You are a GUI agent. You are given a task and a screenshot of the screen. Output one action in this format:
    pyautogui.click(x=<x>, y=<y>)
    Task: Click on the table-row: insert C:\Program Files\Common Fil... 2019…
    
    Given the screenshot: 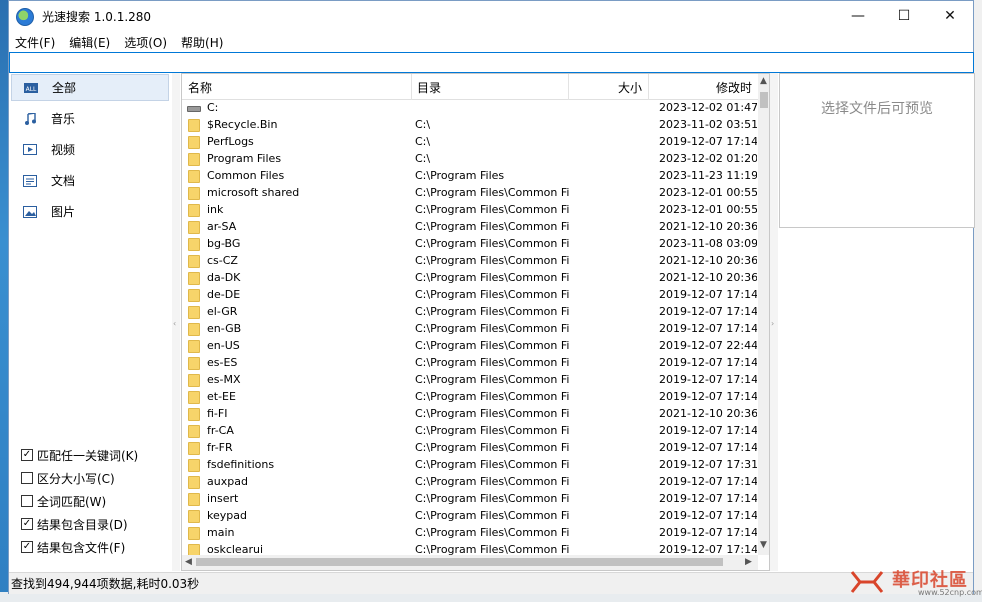 What is the action you would take?
    pyautogui.click(x=470, y=499)
    